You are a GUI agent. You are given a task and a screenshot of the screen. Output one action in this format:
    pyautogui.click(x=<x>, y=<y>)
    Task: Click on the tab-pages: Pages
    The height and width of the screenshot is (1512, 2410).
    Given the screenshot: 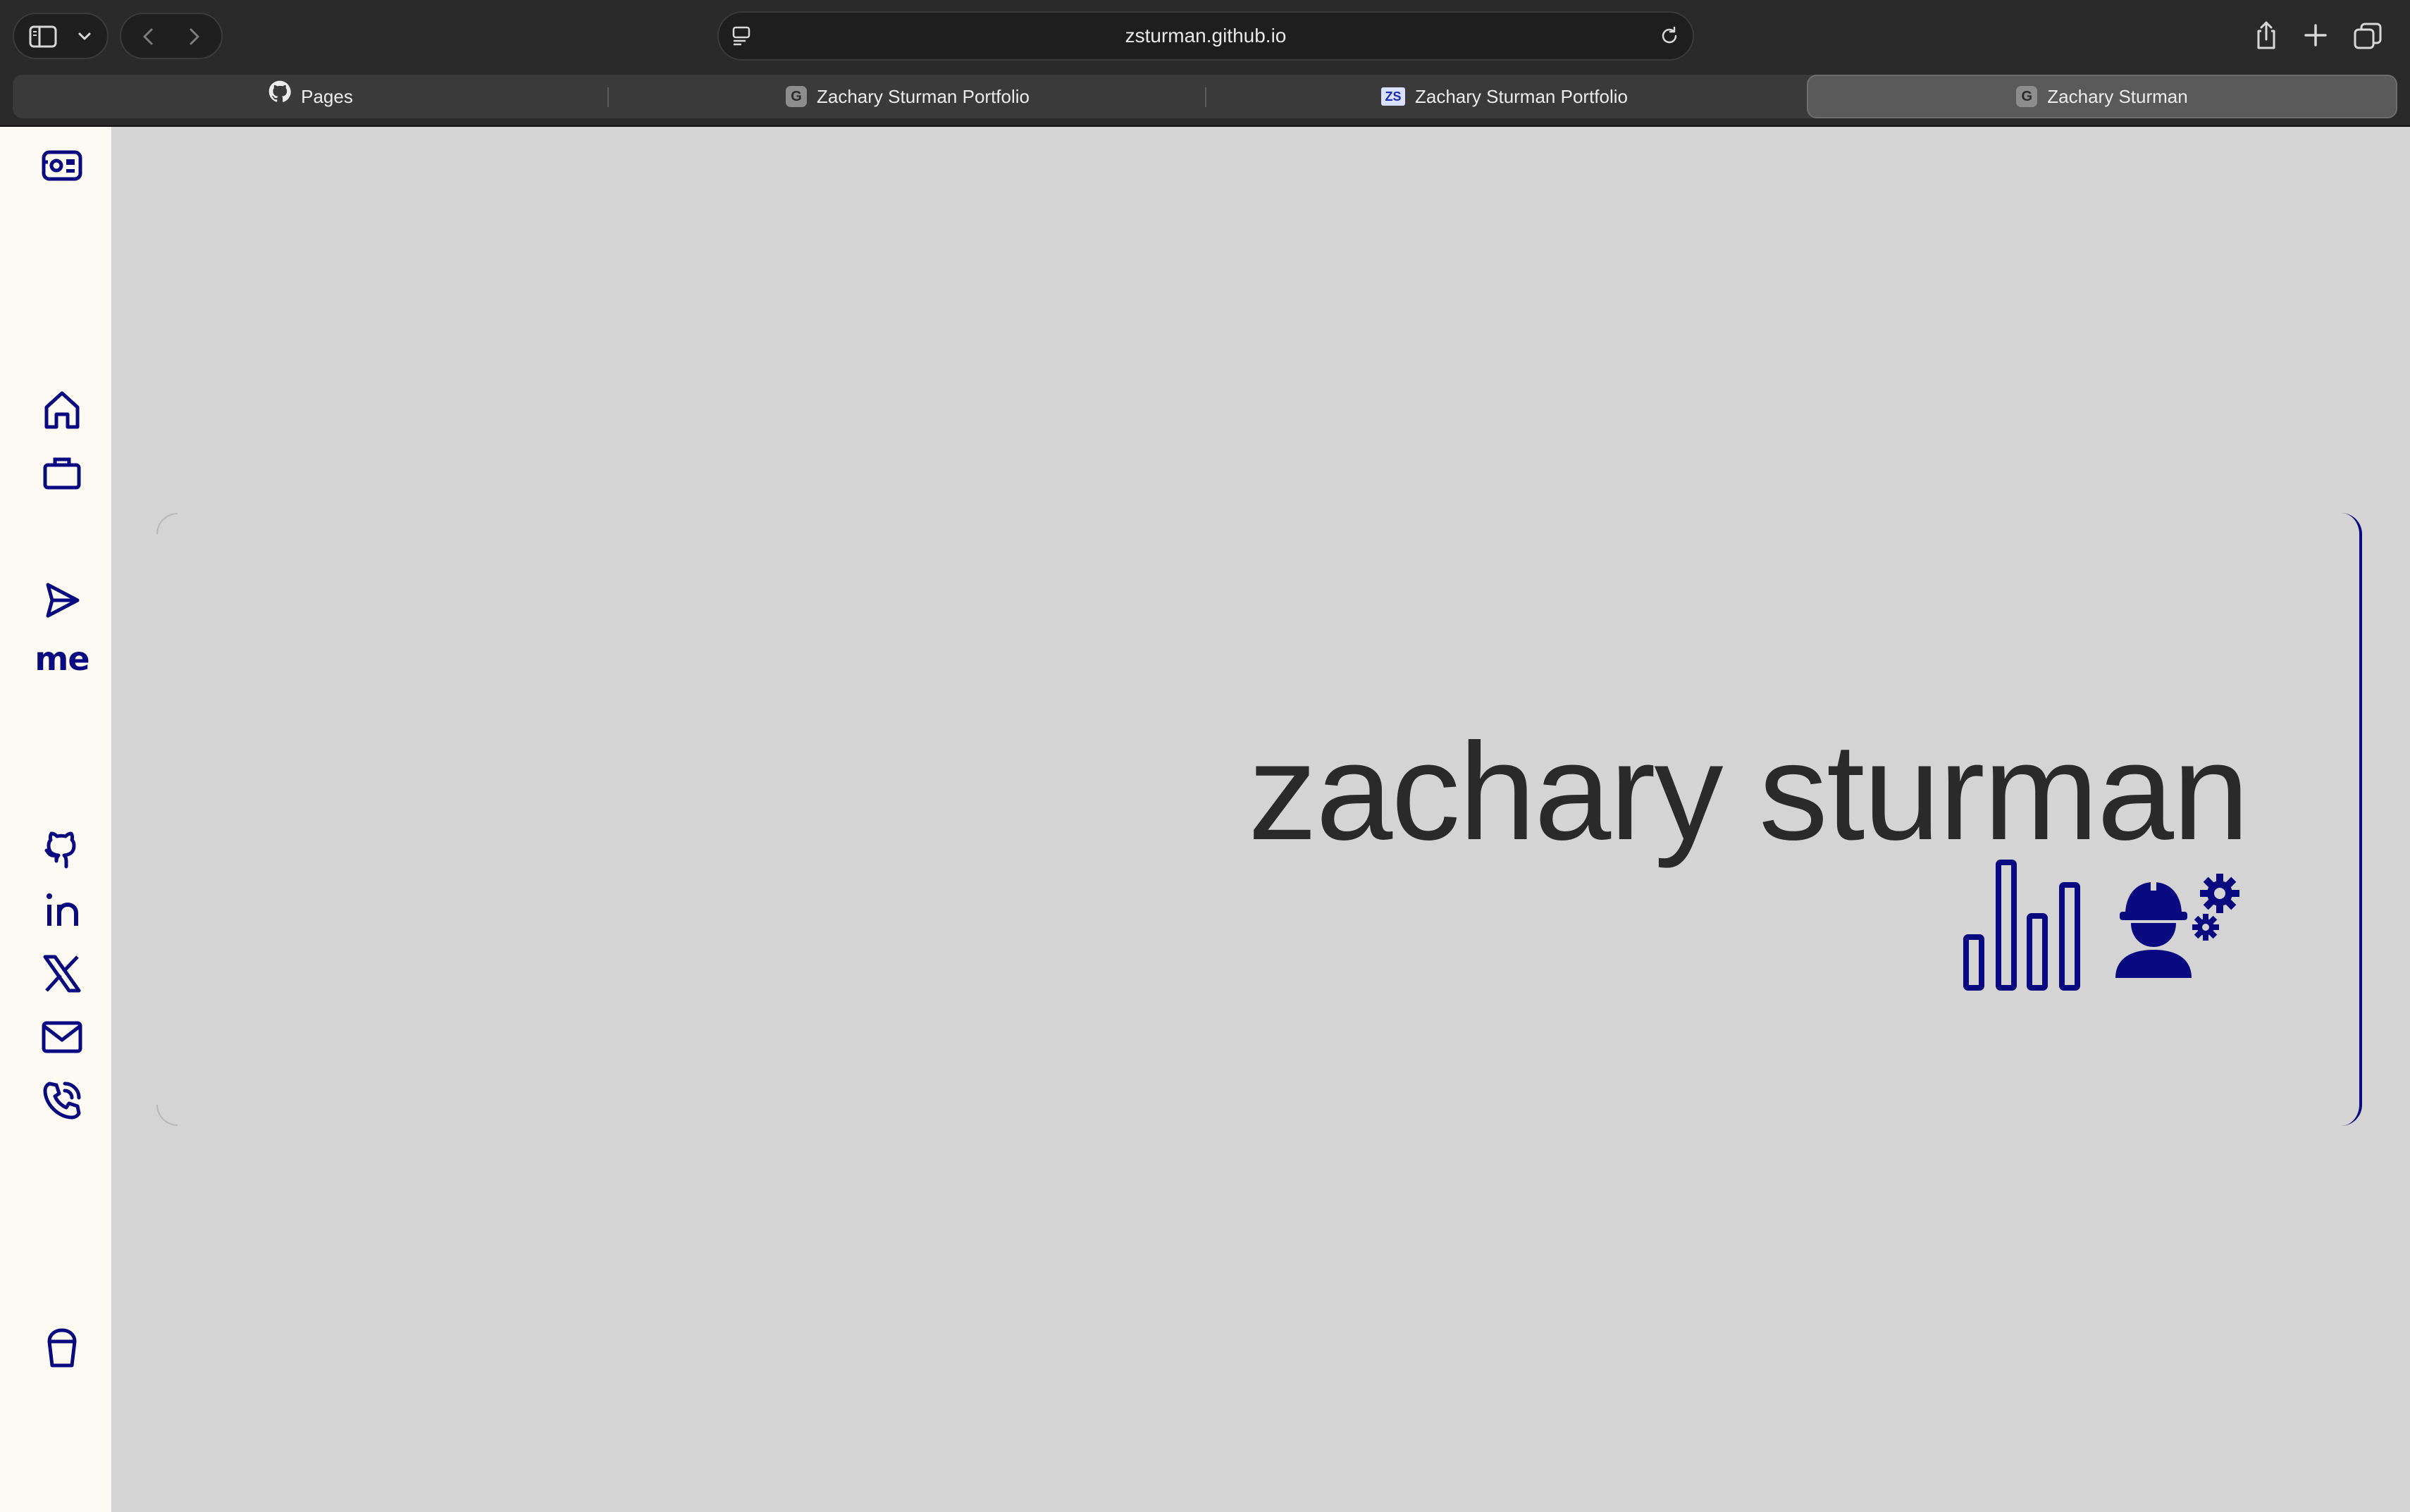 What is the action you would take?
    pyautogui.click(x=311, y=96)
    